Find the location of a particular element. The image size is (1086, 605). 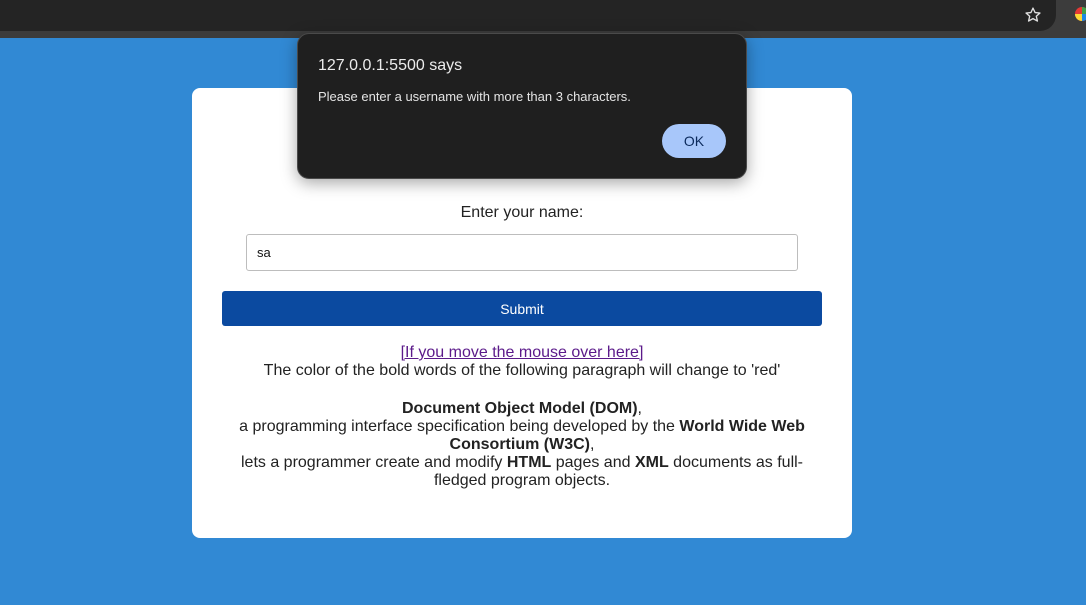

hover-link: [If you move the mouse over here] is located at coordinates (522, 352).